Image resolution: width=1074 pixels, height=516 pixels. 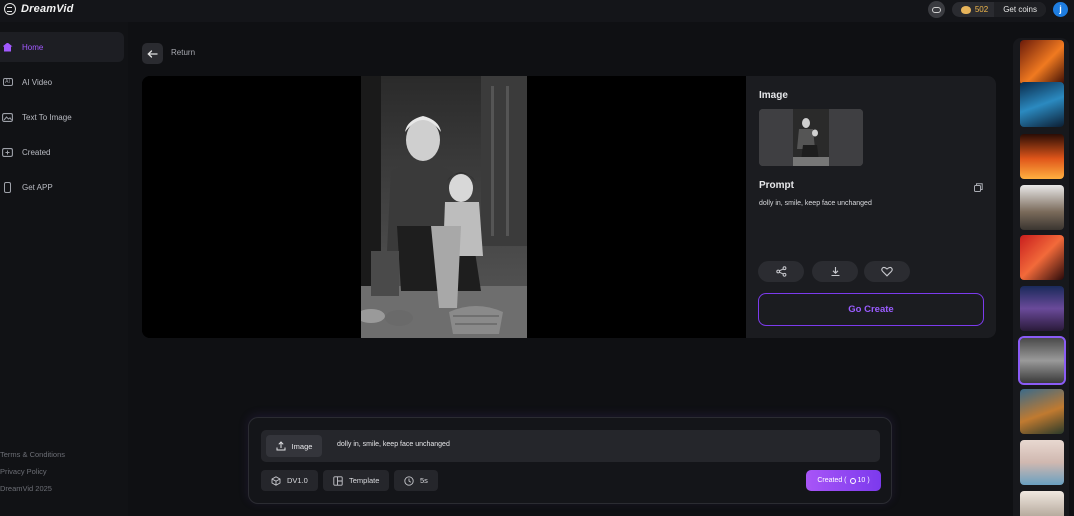 I want to click on home-icon, so click(x=7, y=47).